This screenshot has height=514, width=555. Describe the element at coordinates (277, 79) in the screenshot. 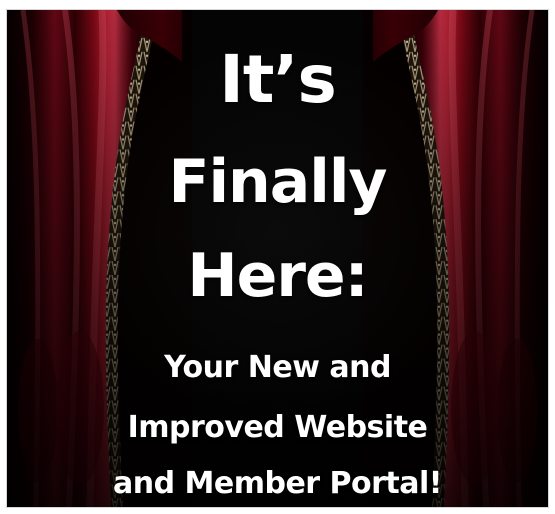

I see `headline-line-1: It’s` at that location.